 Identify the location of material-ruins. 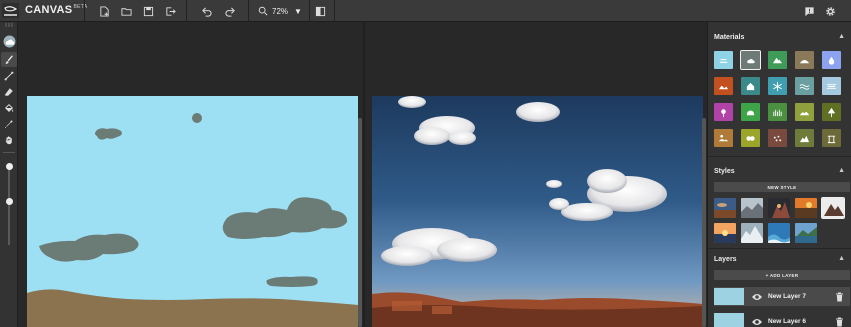
(831, 138).